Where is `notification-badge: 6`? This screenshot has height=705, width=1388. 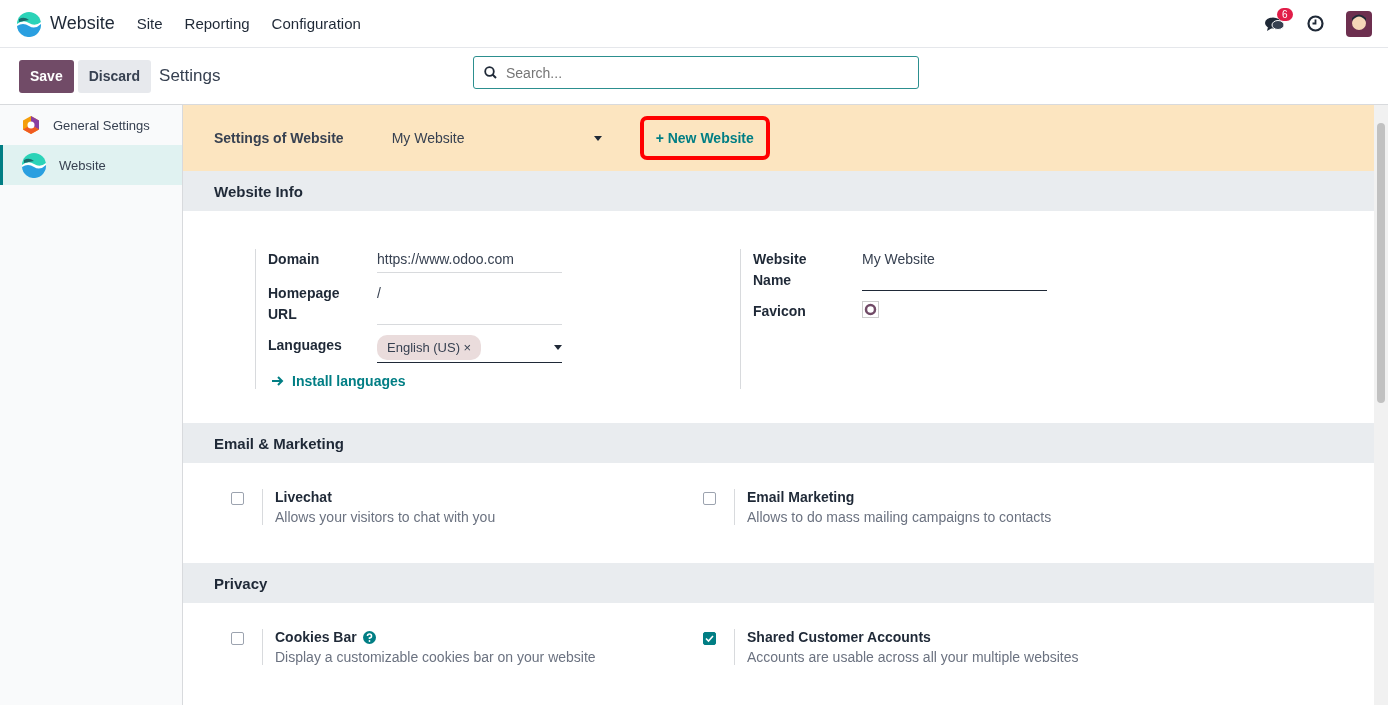
notification-badge: 6 is located at coordinates (1285, 14).